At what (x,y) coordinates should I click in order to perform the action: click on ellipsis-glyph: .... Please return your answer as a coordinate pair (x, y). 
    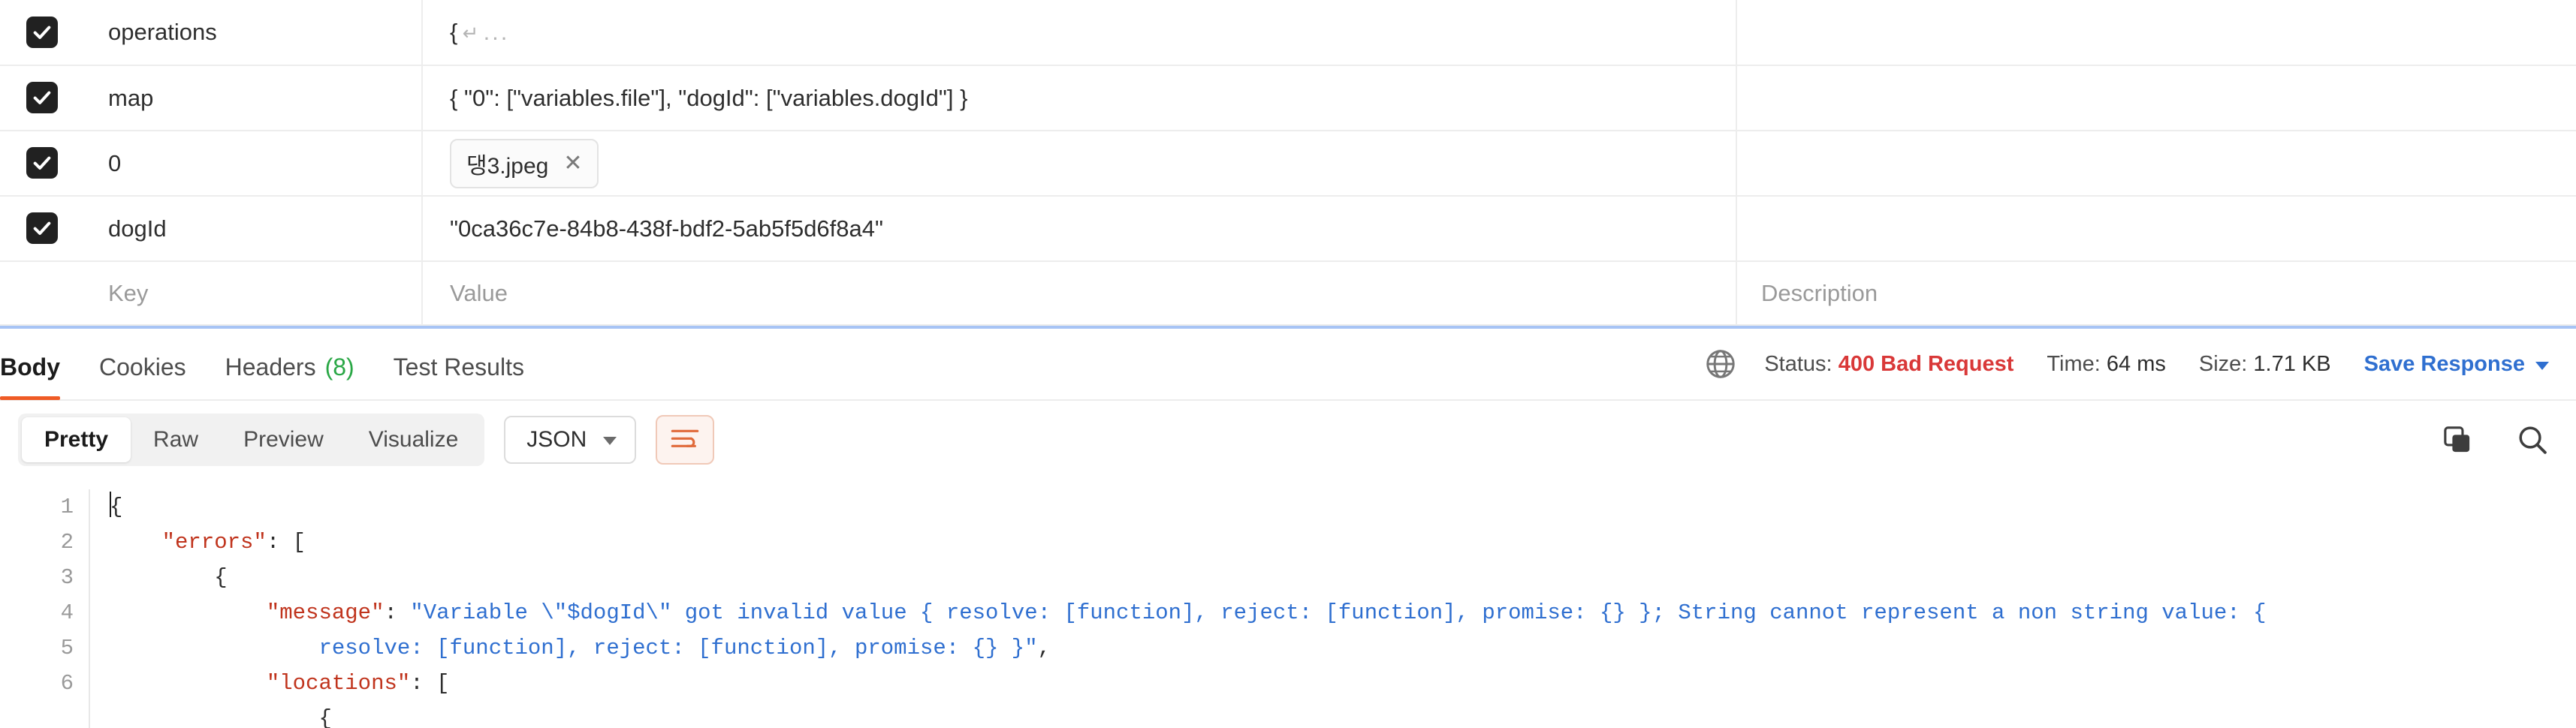
    Looking at the image, I should click on (496, 32).